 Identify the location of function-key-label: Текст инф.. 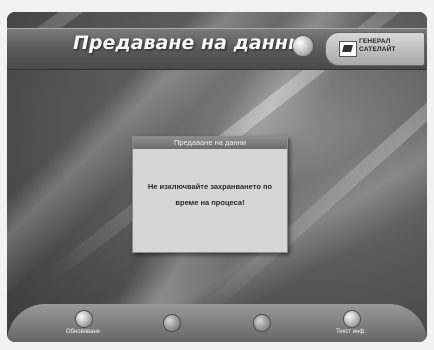
(351, 332).